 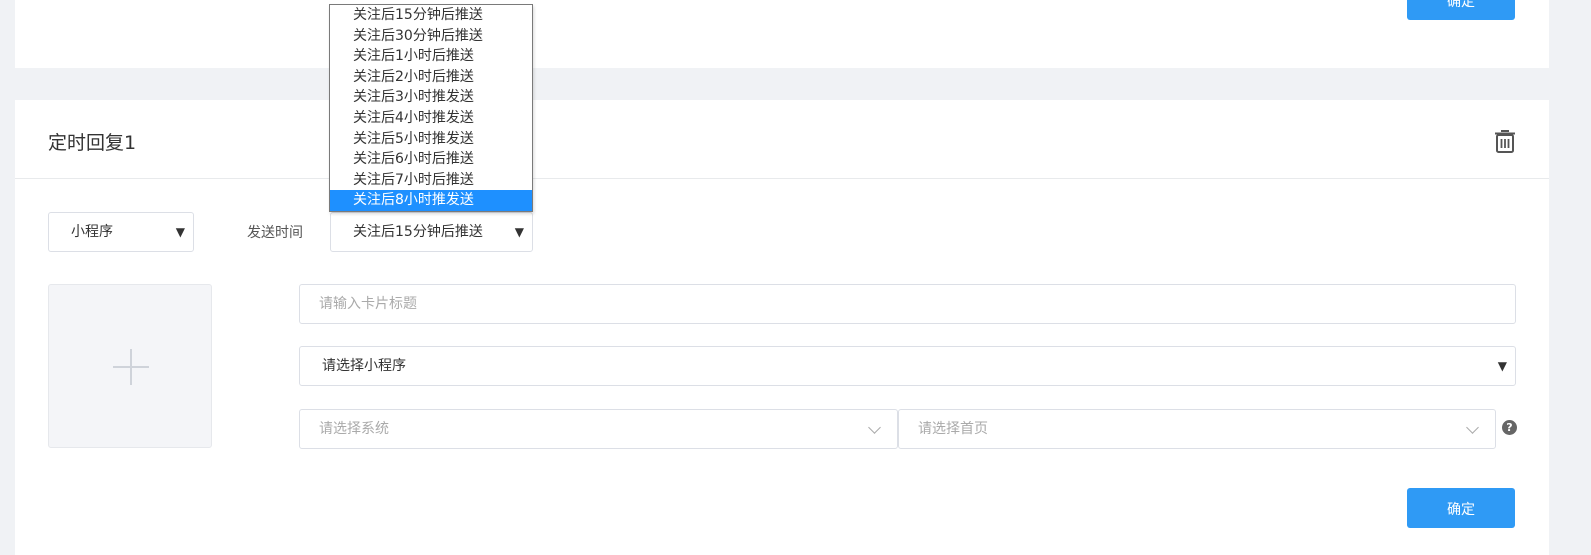 What do you see at coordinates (431, 97) in the screenshot?
I see `dropdown-option: 关注后3小时推发送` at bounding box center [431, 97].